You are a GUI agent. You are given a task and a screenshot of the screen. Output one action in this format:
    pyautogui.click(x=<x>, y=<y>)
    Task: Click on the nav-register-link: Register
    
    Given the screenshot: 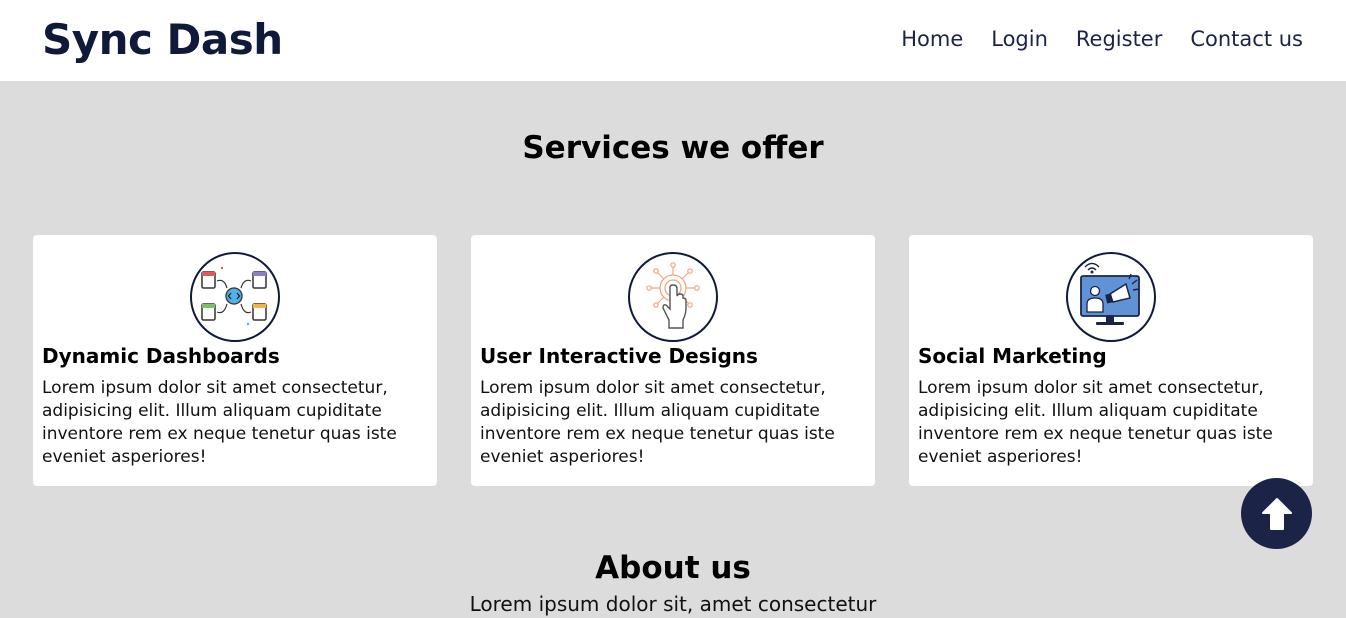 What is the action you would take?
    pyautogui.click(x=1119, y=39)
    